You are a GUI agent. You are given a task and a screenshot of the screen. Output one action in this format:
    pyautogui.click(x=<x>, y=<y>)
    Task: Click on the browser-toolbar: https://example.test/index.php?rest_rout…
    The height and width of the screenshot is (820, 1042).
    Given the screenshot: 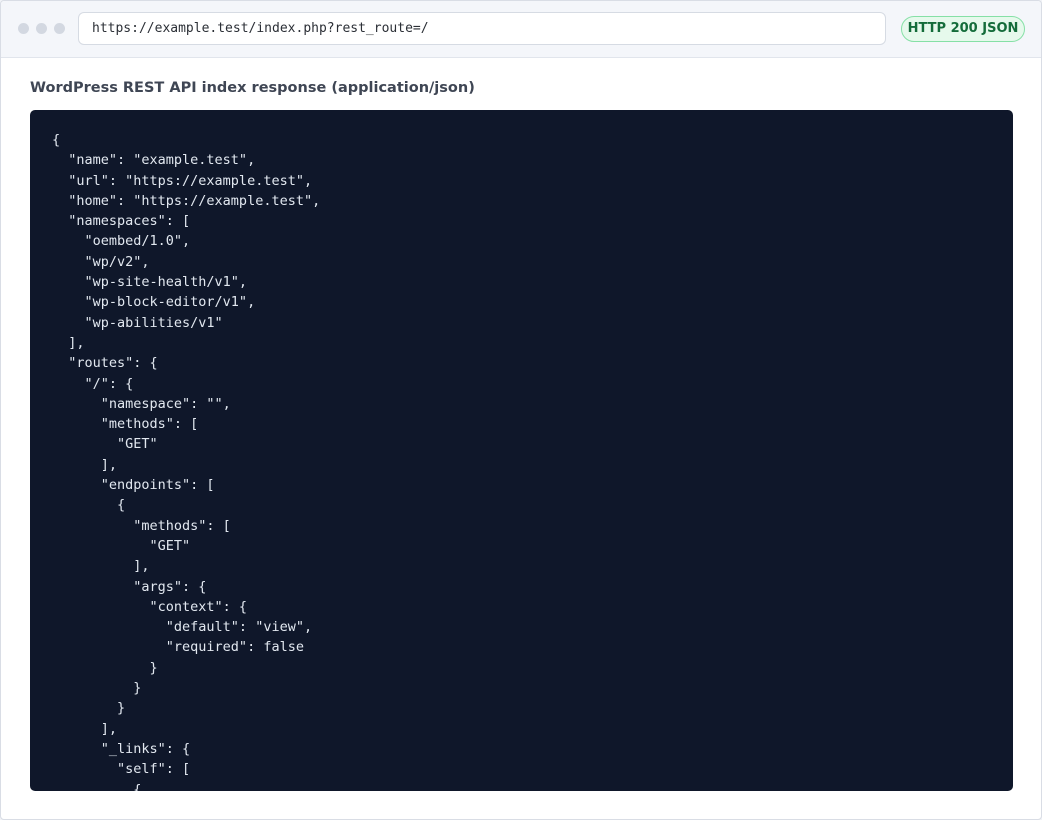 What is the action you would take?
    pyautogui.click(x=521, y=29)
    